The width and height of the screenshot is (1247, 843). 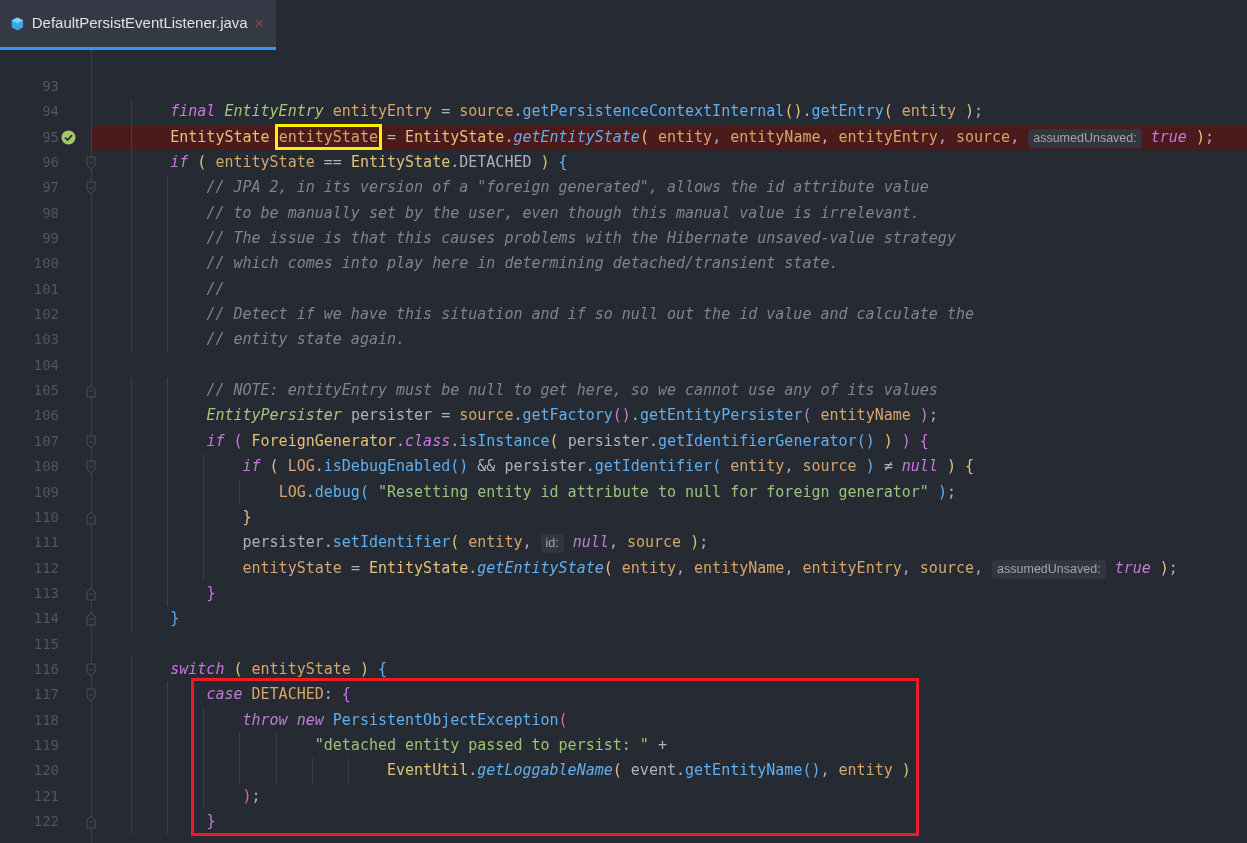 What do you see at coordinates (225, 694) in the screenshot?
I see `code-token: case` at bounding box center [225, 694].